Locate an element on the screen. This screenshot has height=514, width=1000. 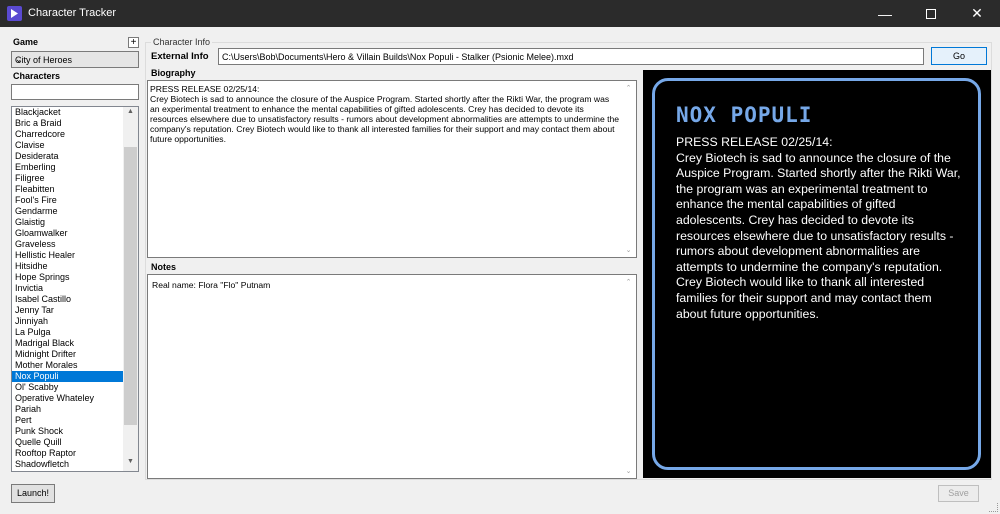
biography-scrollbar: ⌃ ⌄ is located at coordinates (628, 169).